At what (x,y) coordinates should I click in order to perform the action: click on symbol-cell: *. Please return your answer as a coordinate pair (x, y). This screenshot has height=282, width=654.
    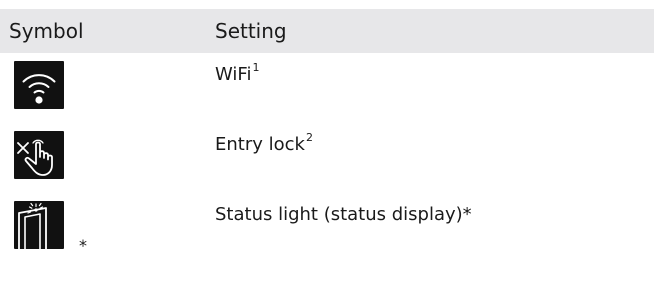
    Looking at the image, I should click on (51, 232).